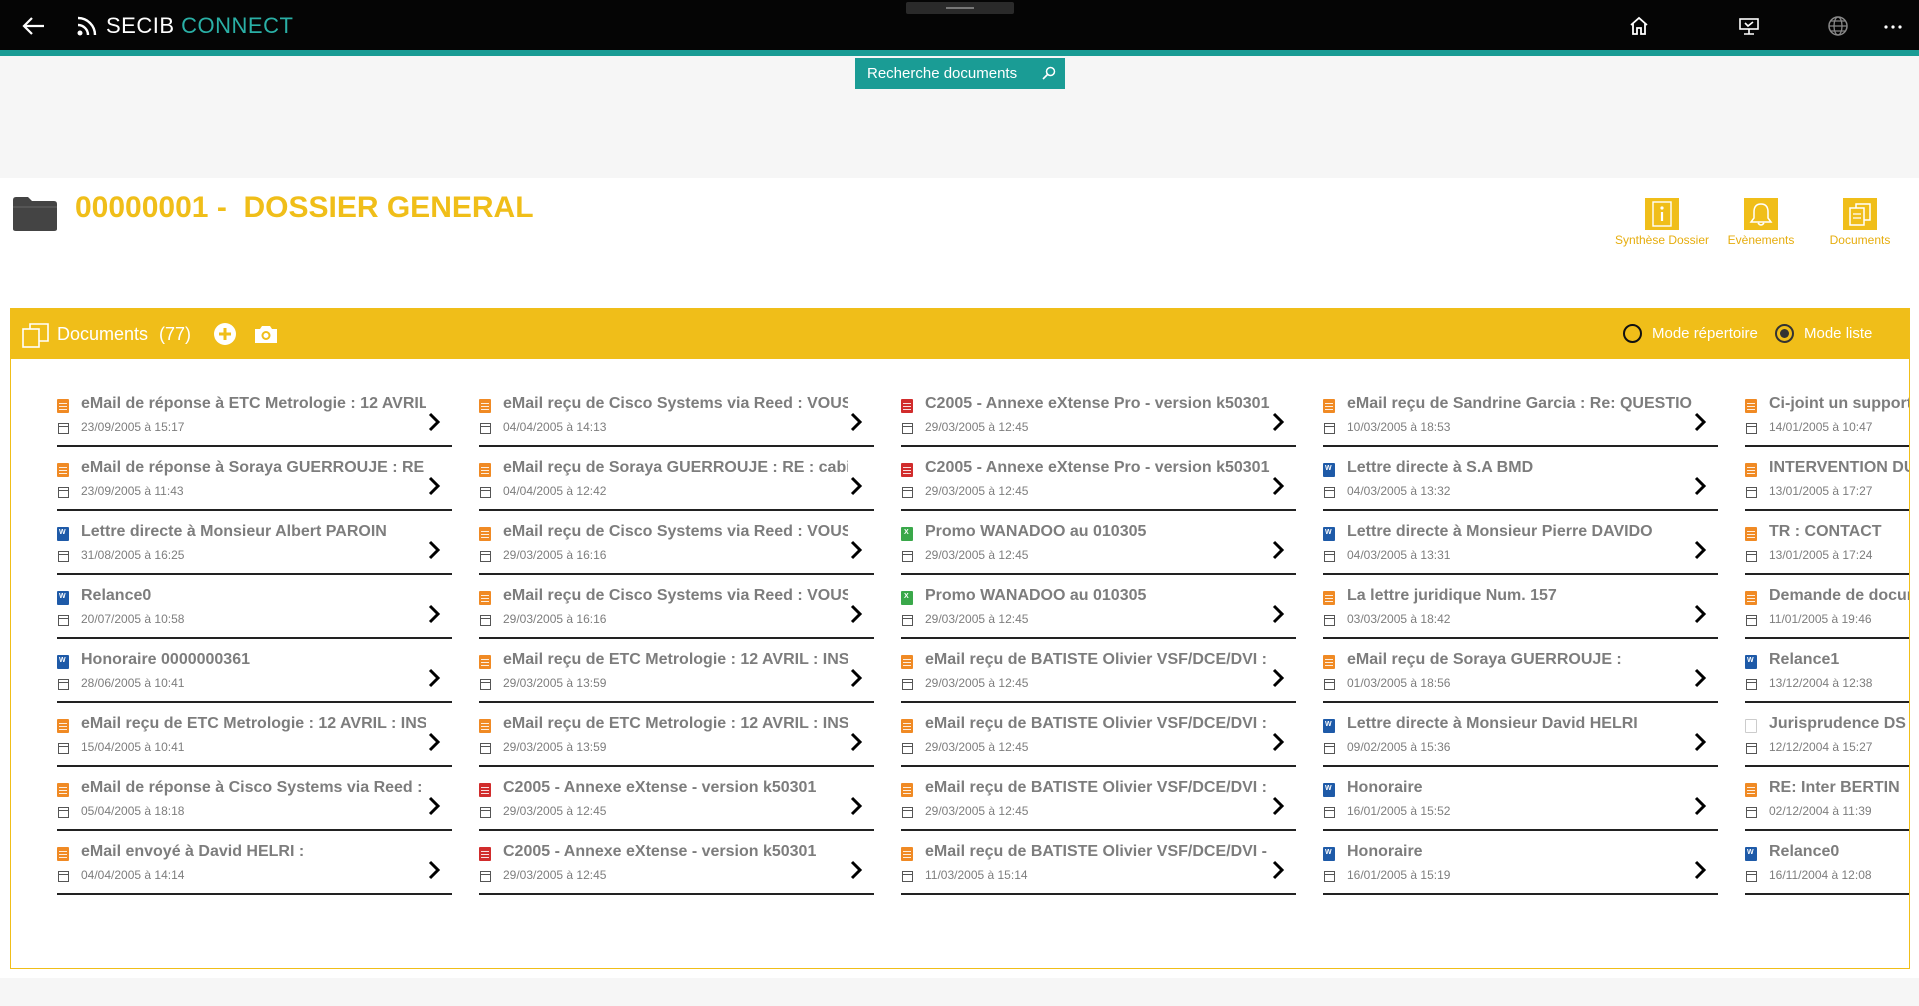 This screenshot has height=1006, width=1919. What do you see at coordinates (1440, 467) in the screenshot?
I see `document-title: Lettre directe à S.A BMD` at bounding box center [1440, 467].